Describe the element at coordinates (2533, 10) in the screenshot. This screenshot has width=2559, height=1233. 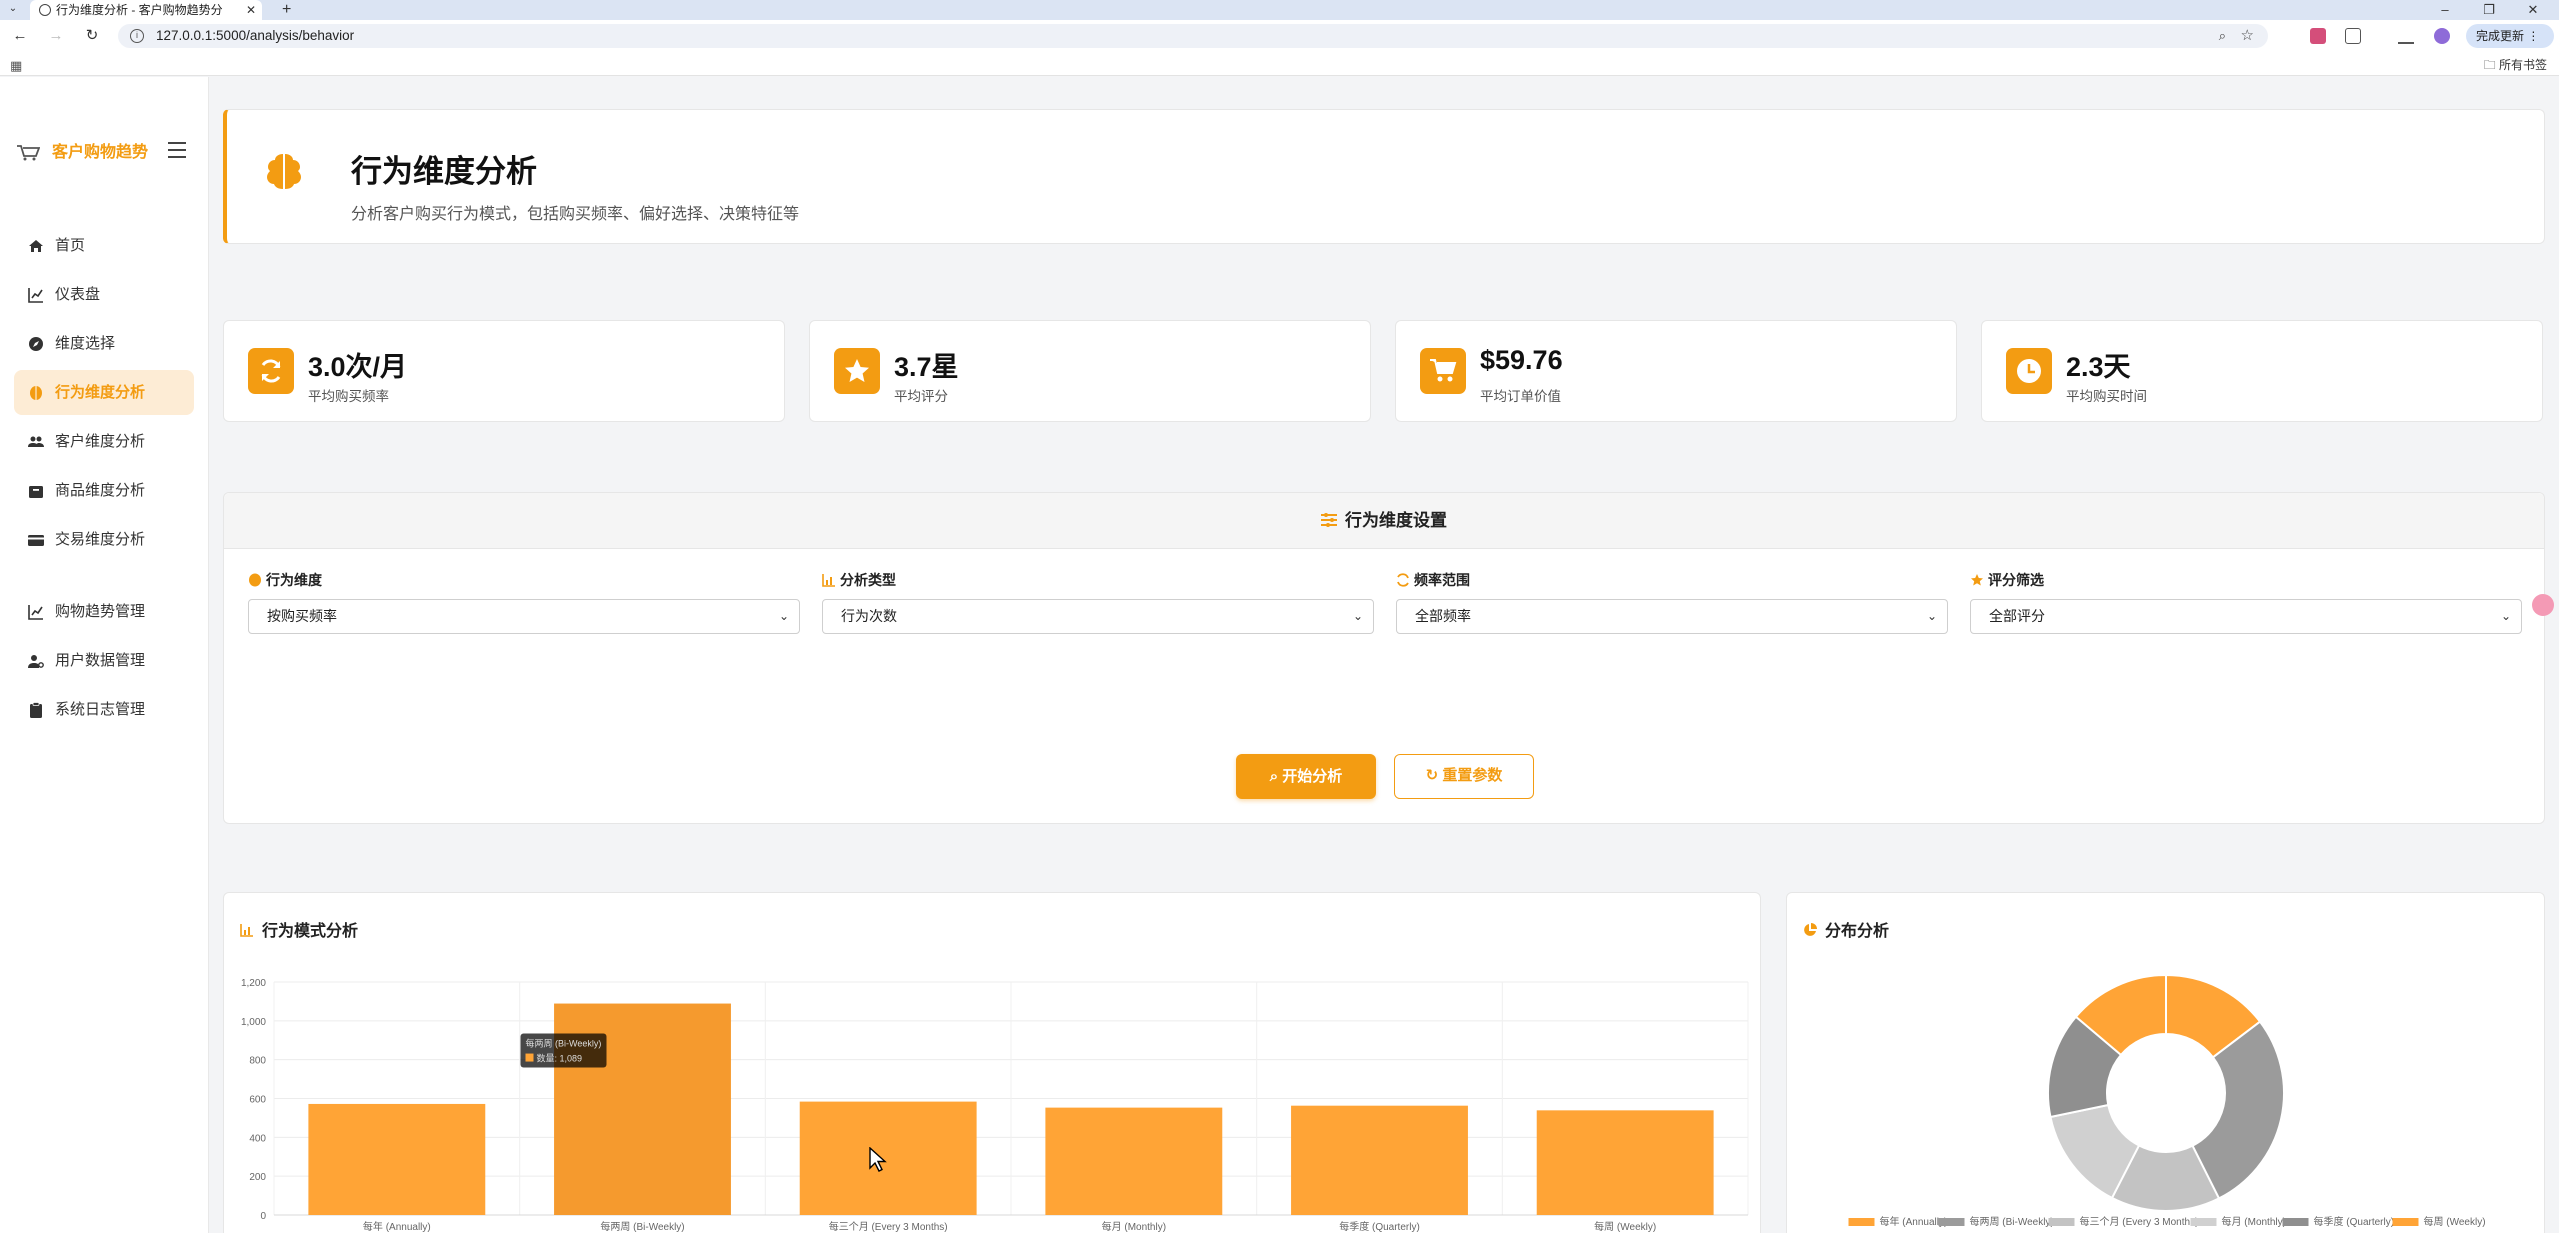
I see `window-close-icon: ✕` at that location.